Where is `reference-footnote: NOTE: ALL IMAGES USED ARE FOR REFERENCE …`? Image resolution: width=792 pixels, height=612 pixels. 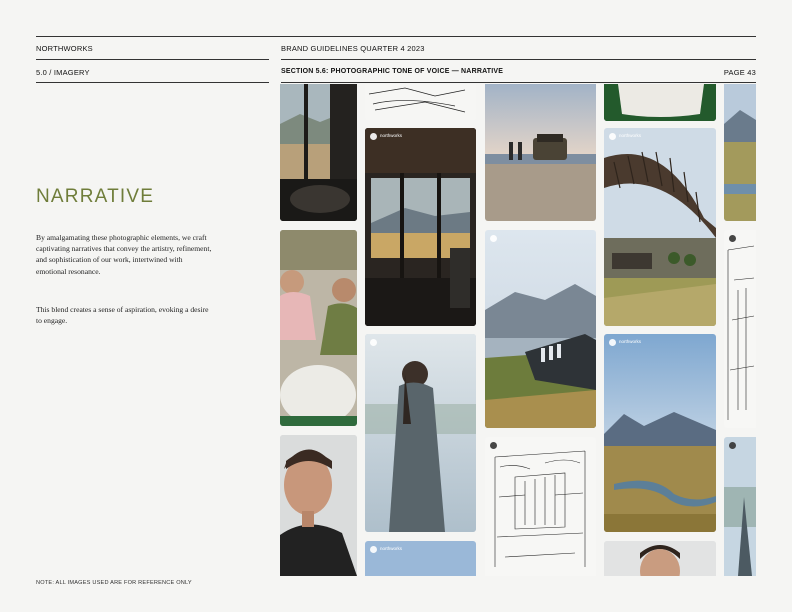 reference-footnote: NOTE: ALL IMAGES USED ARE FOR REFERENCE … is located at coordinates (114, 583).